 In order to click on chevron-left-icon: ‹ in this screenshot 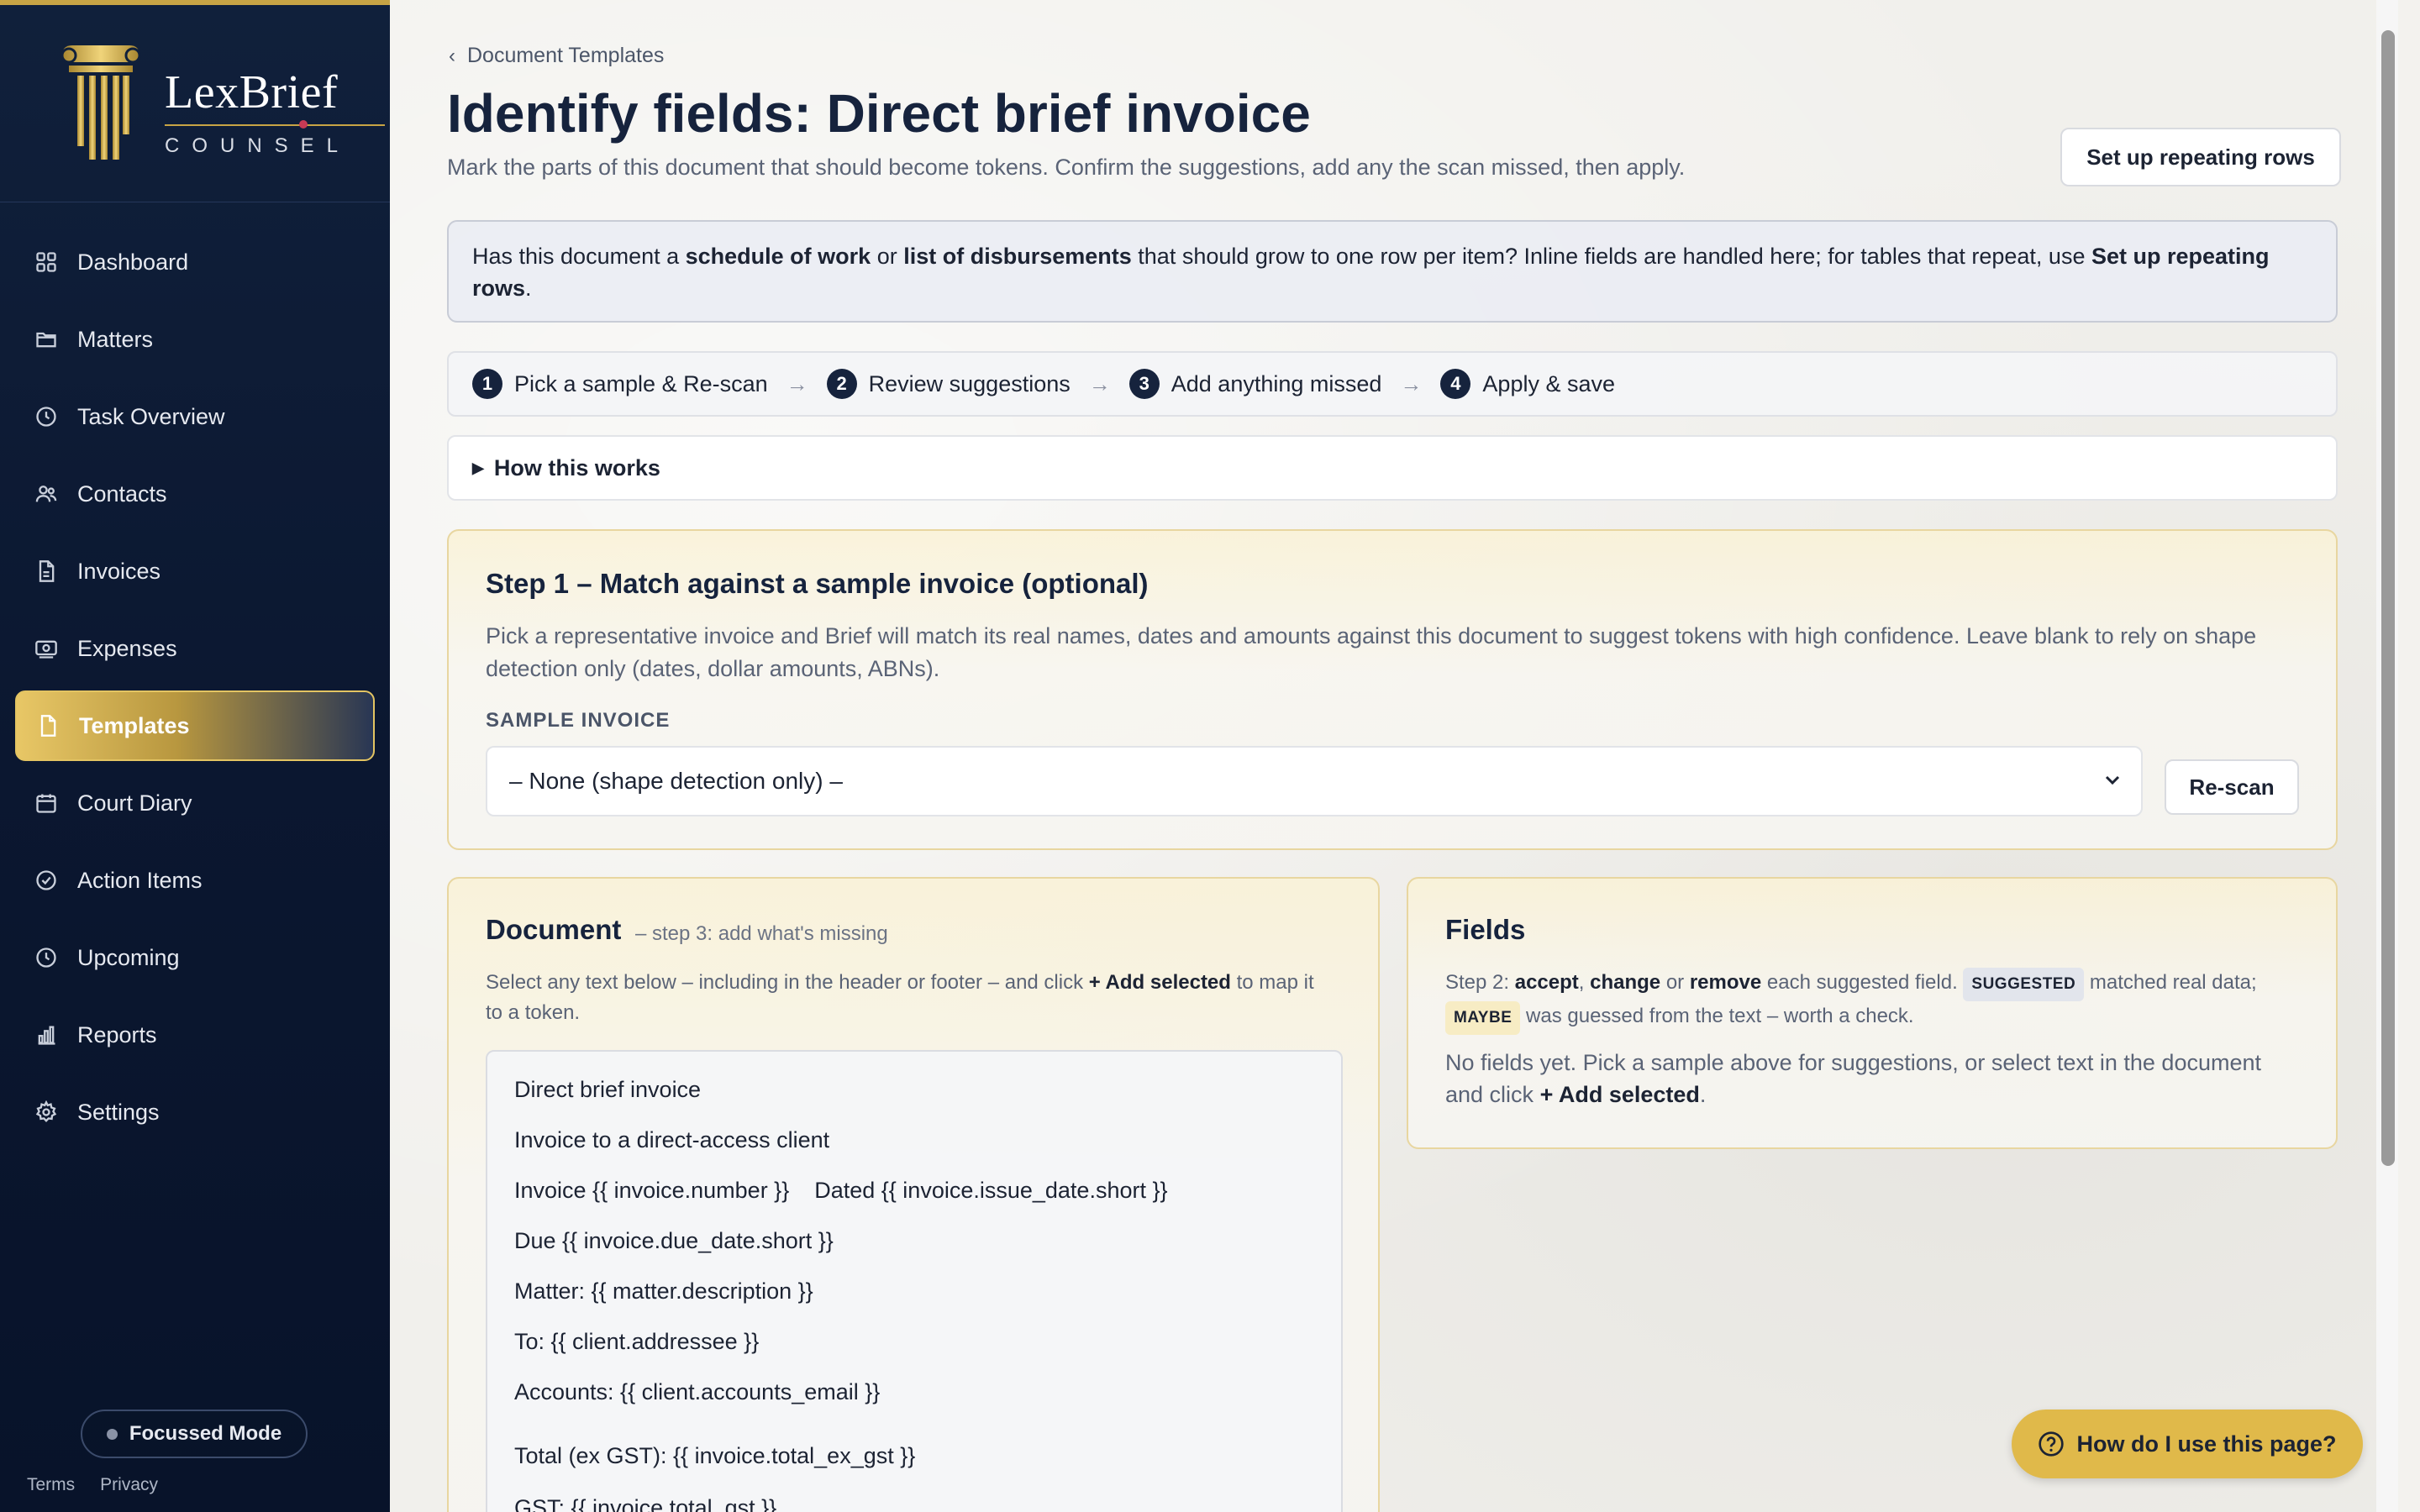, I will do `click(452, 55)`.